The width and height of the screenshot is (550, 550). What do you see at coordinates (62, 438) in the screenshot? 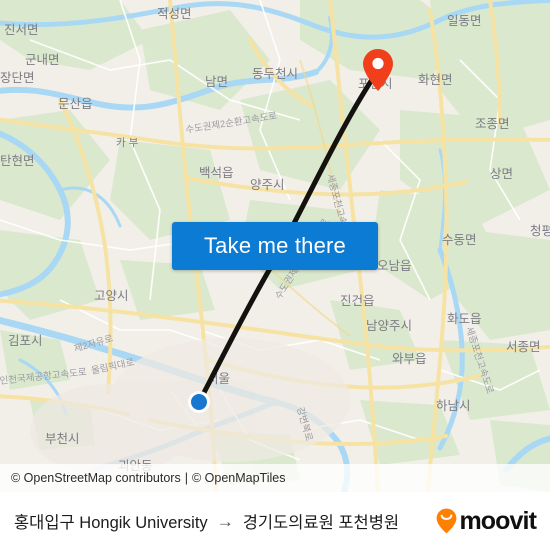
I see `map-place-label: 부천시` at bounding box center [62, 438].